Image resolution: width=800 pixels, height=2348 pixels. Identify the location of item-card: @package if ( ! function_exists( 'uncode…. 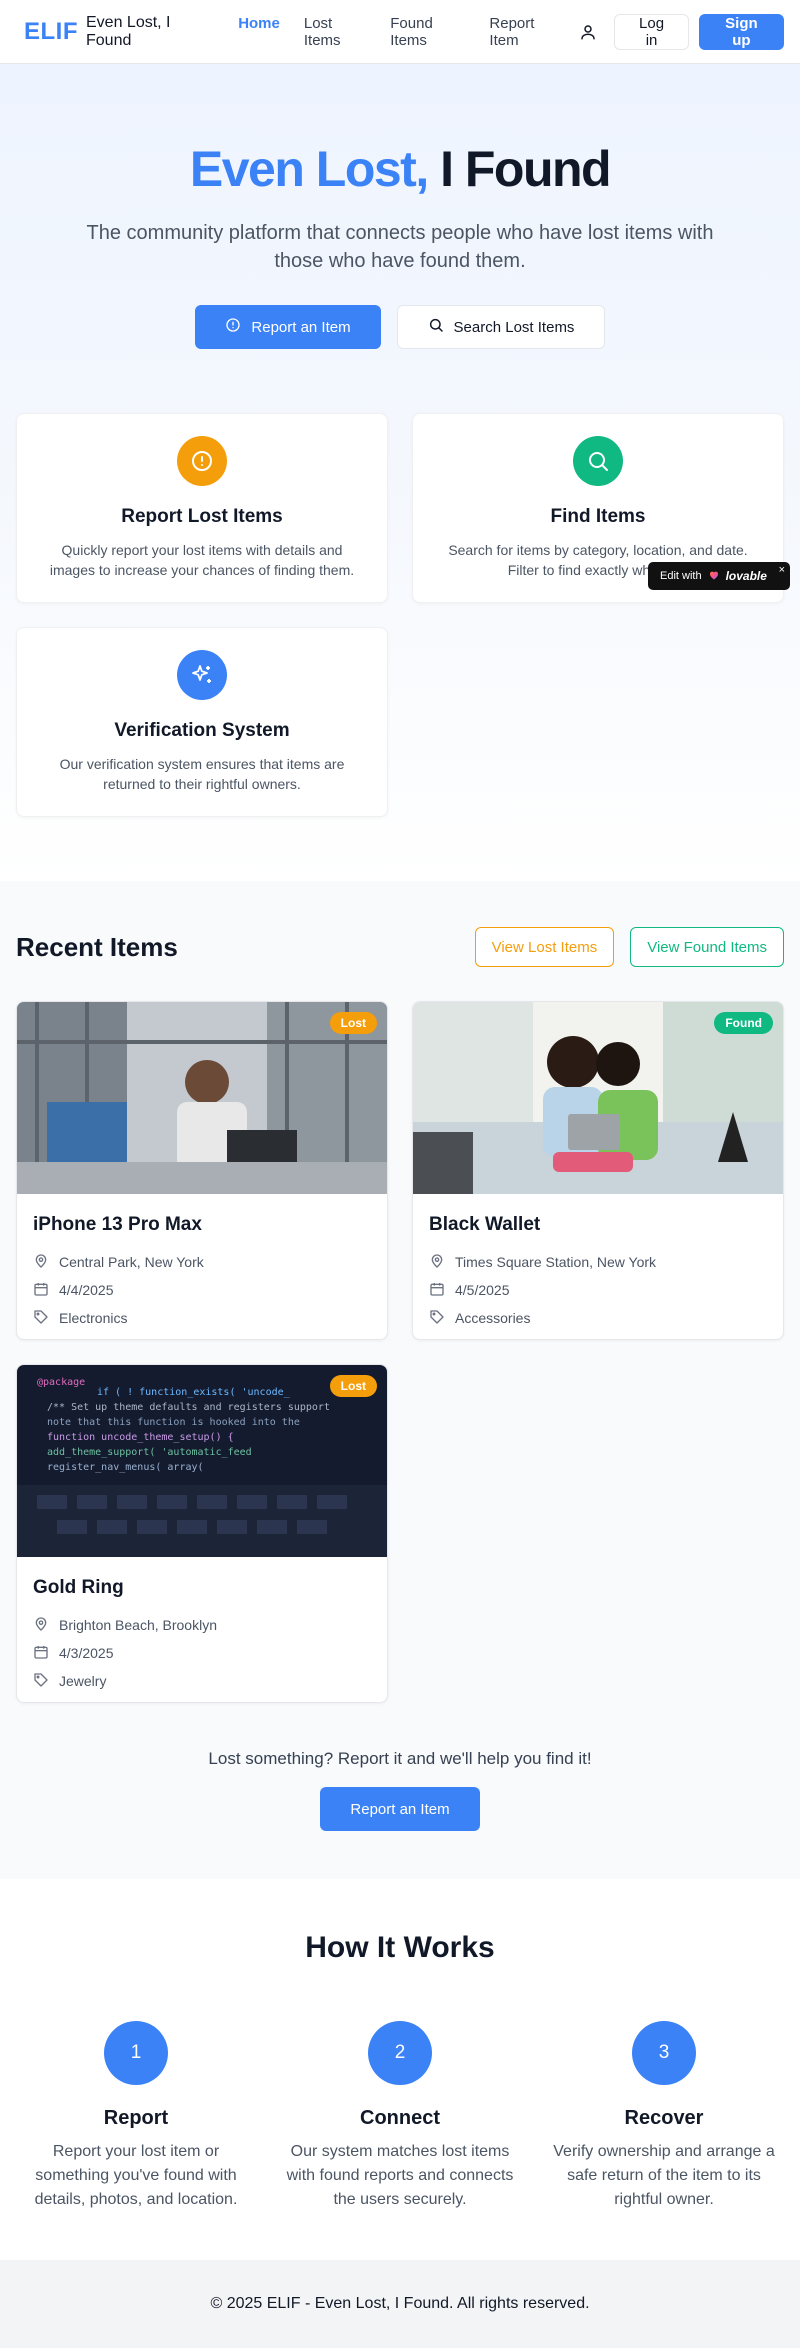
(202, 1533).